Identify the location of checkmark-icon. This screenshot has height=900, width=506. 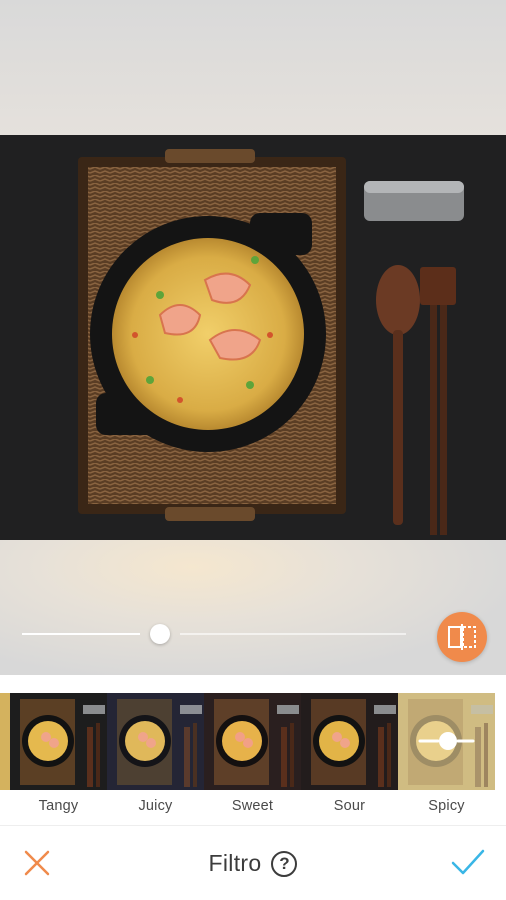
(468, 862).